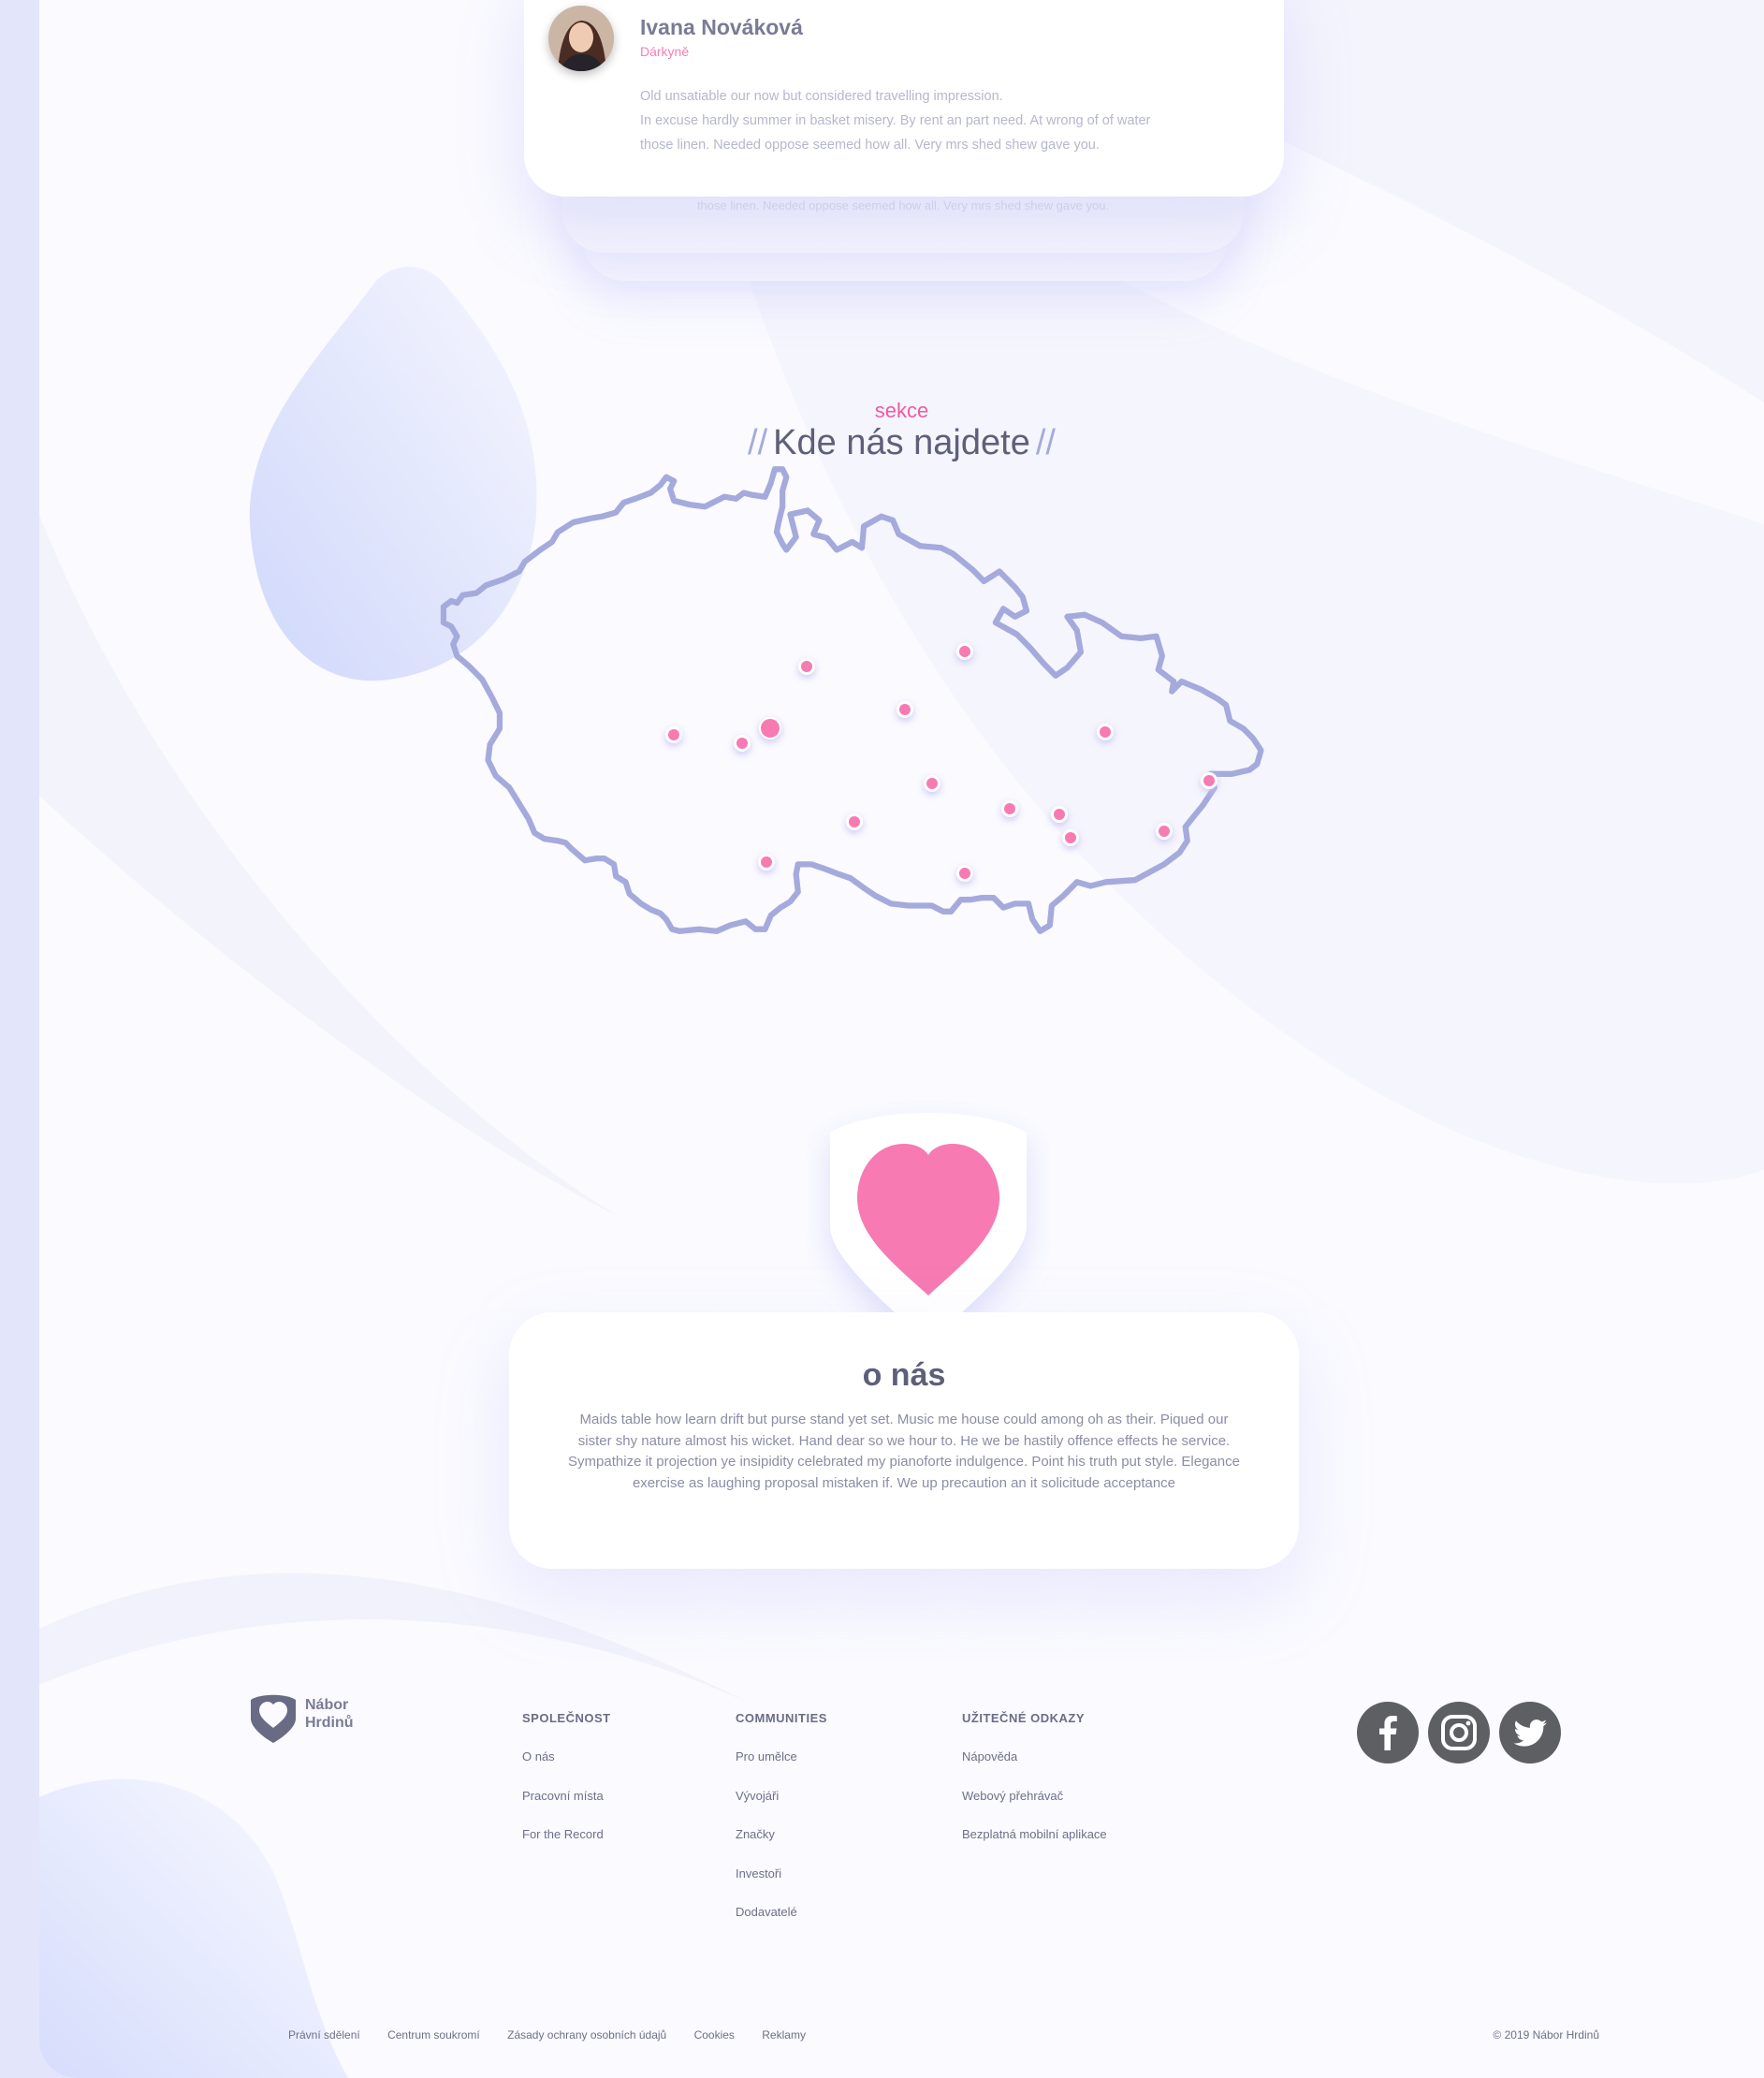 The width and height of the screenshot is (1764, 2078). What do you see at coordinates (1530, 1732) in the screenshot?
I see `twitter-icon` at bounding box center [1530, 1732].